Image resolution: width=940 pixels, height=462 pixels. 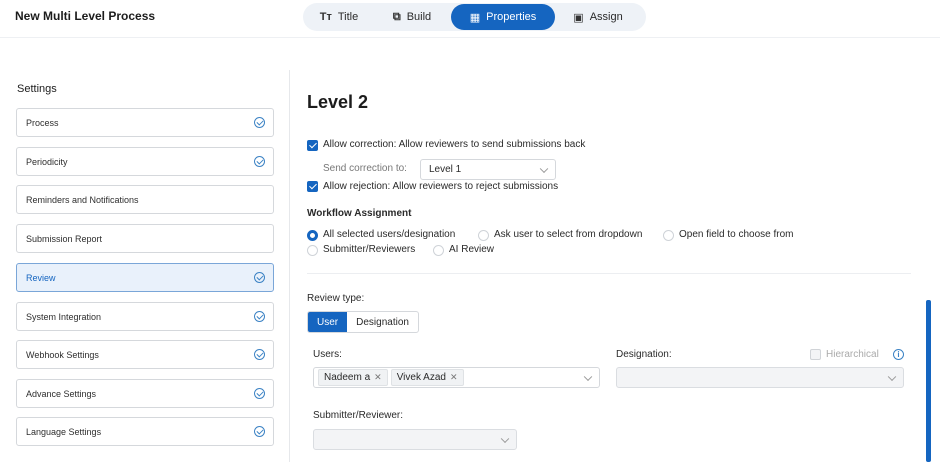 I want to click on radio-all-selected-label: All selected users/designation, so click(x=389, y=234).